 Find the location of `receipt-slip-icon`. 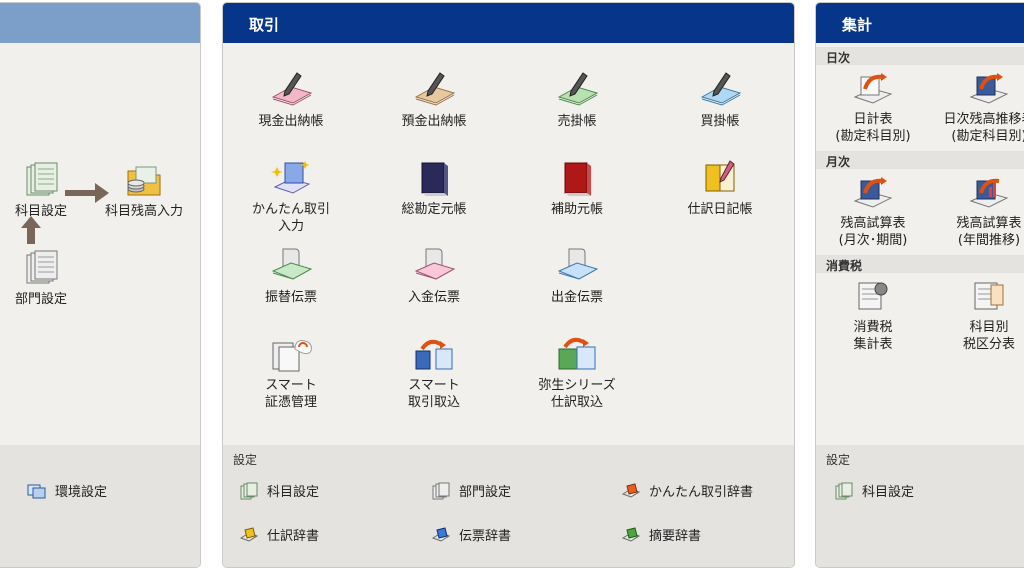

receipt-slip-icon is located at coordinates (434, 266).